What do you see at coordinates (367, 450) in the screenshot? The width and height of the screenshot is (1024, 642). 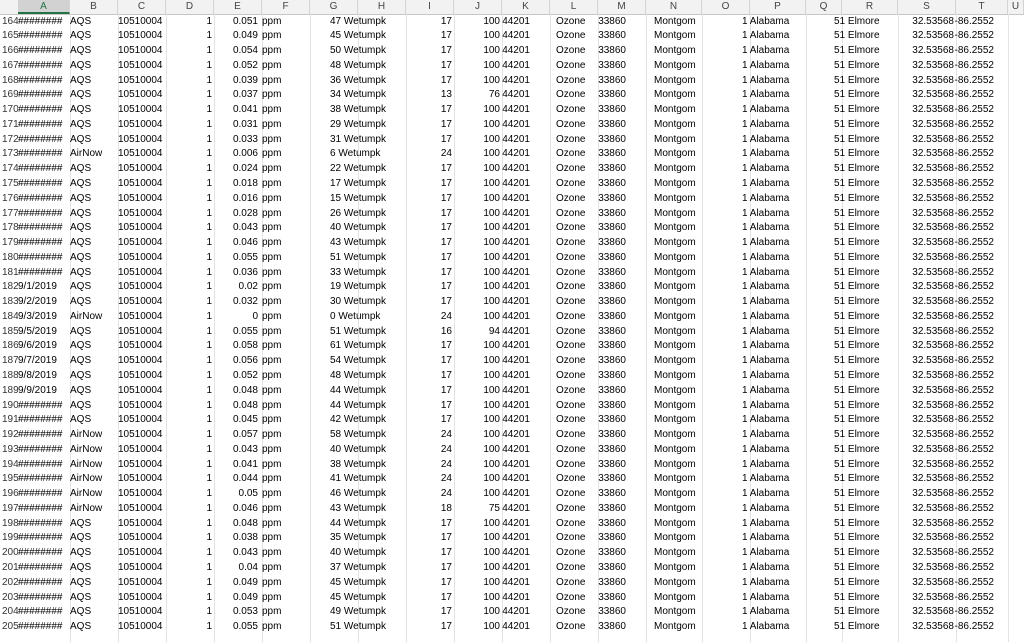 I see `cell-aqi-site: 40 Wetumpk` at bounding box center [367, 450].